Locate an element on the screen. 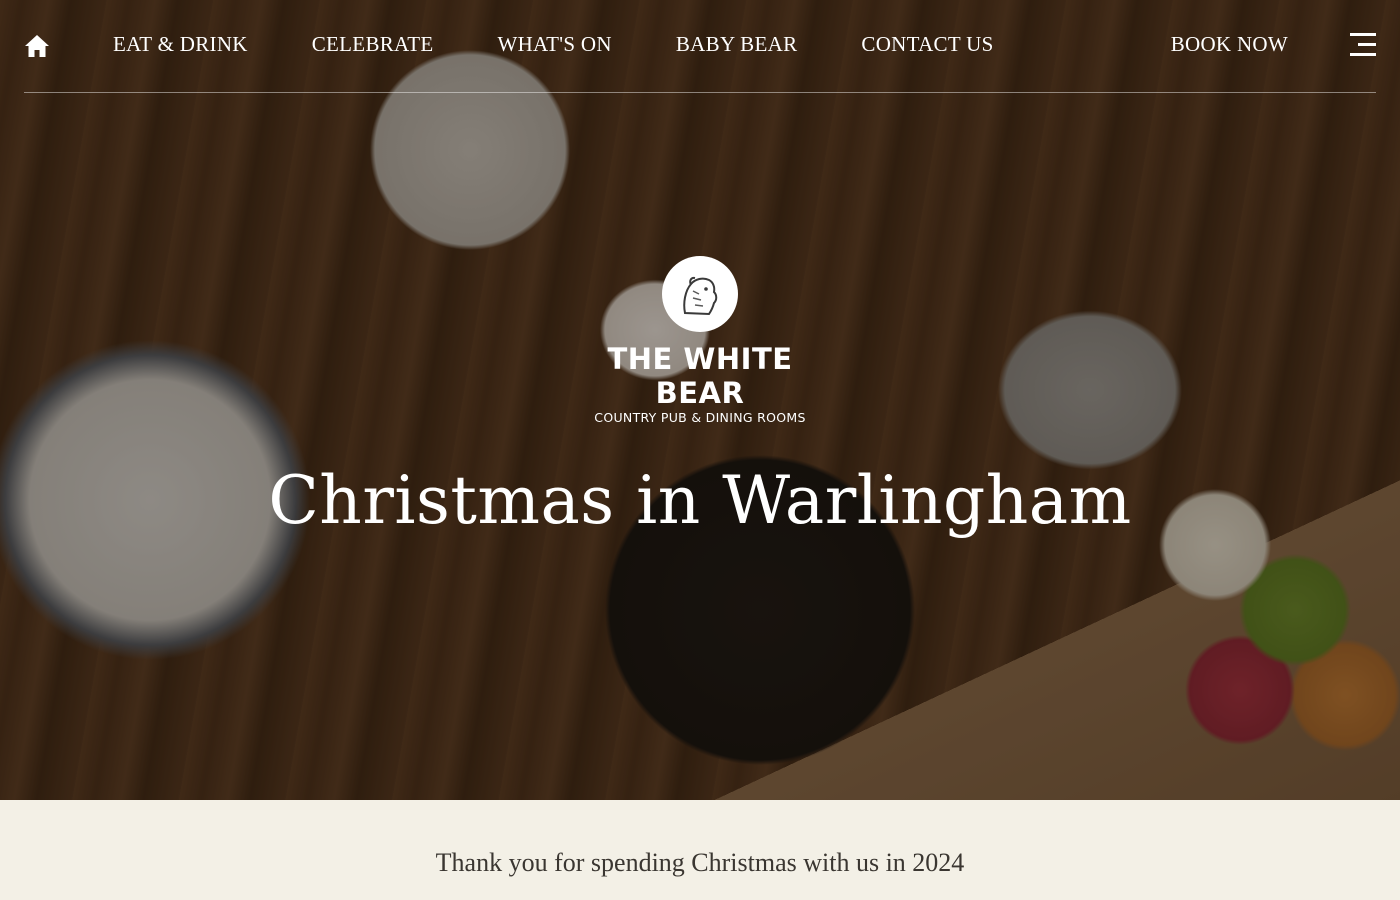  hamburger-menu-icon is located at coordinates (1363, 34).